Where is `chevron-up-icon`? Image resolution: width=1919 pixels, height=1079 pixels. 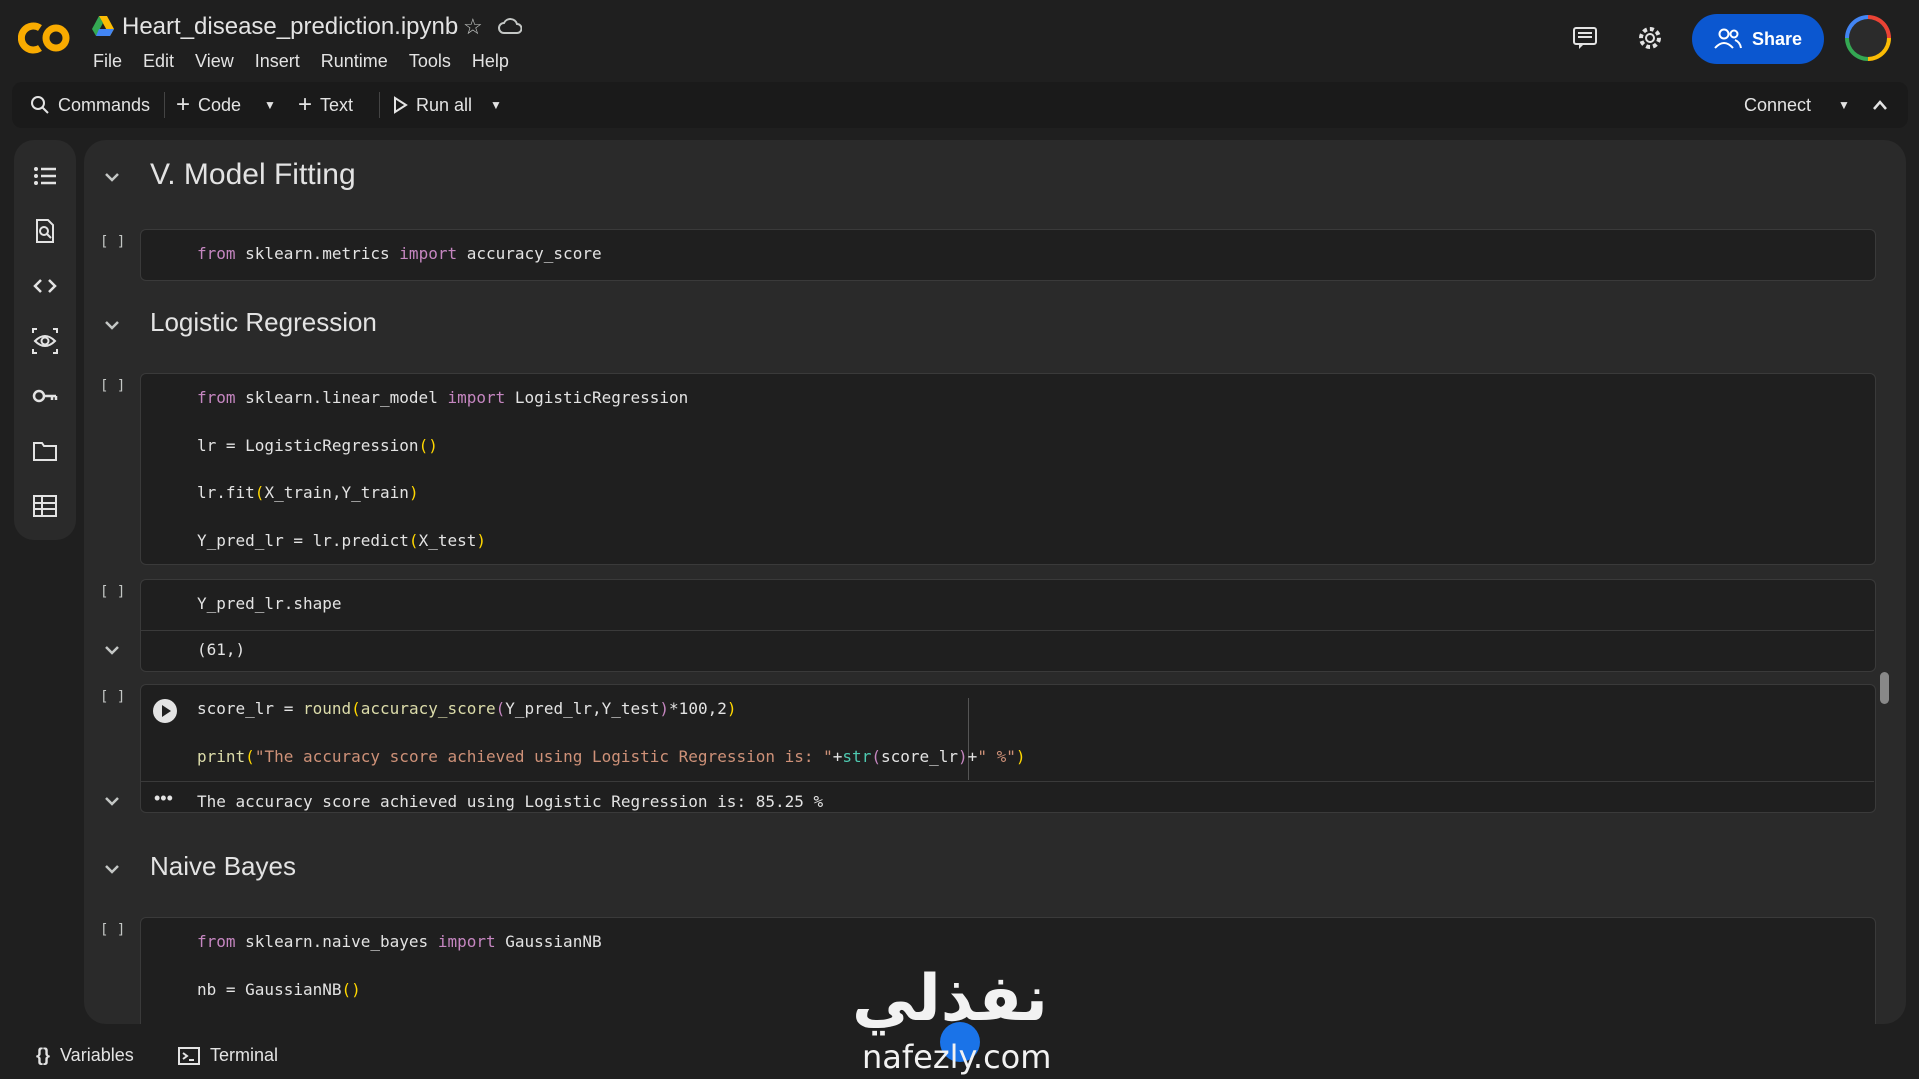
chevron-up-icon is located at coordinates (1880, 105).